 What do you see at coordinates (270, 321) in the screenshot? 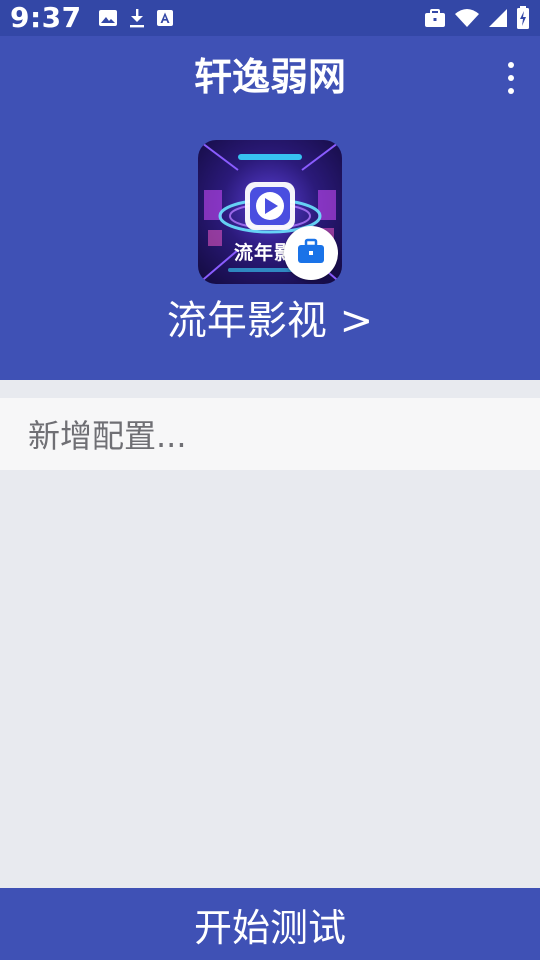
I see `app-name-link: 流年影视 >` at bounding box center [270, 321].